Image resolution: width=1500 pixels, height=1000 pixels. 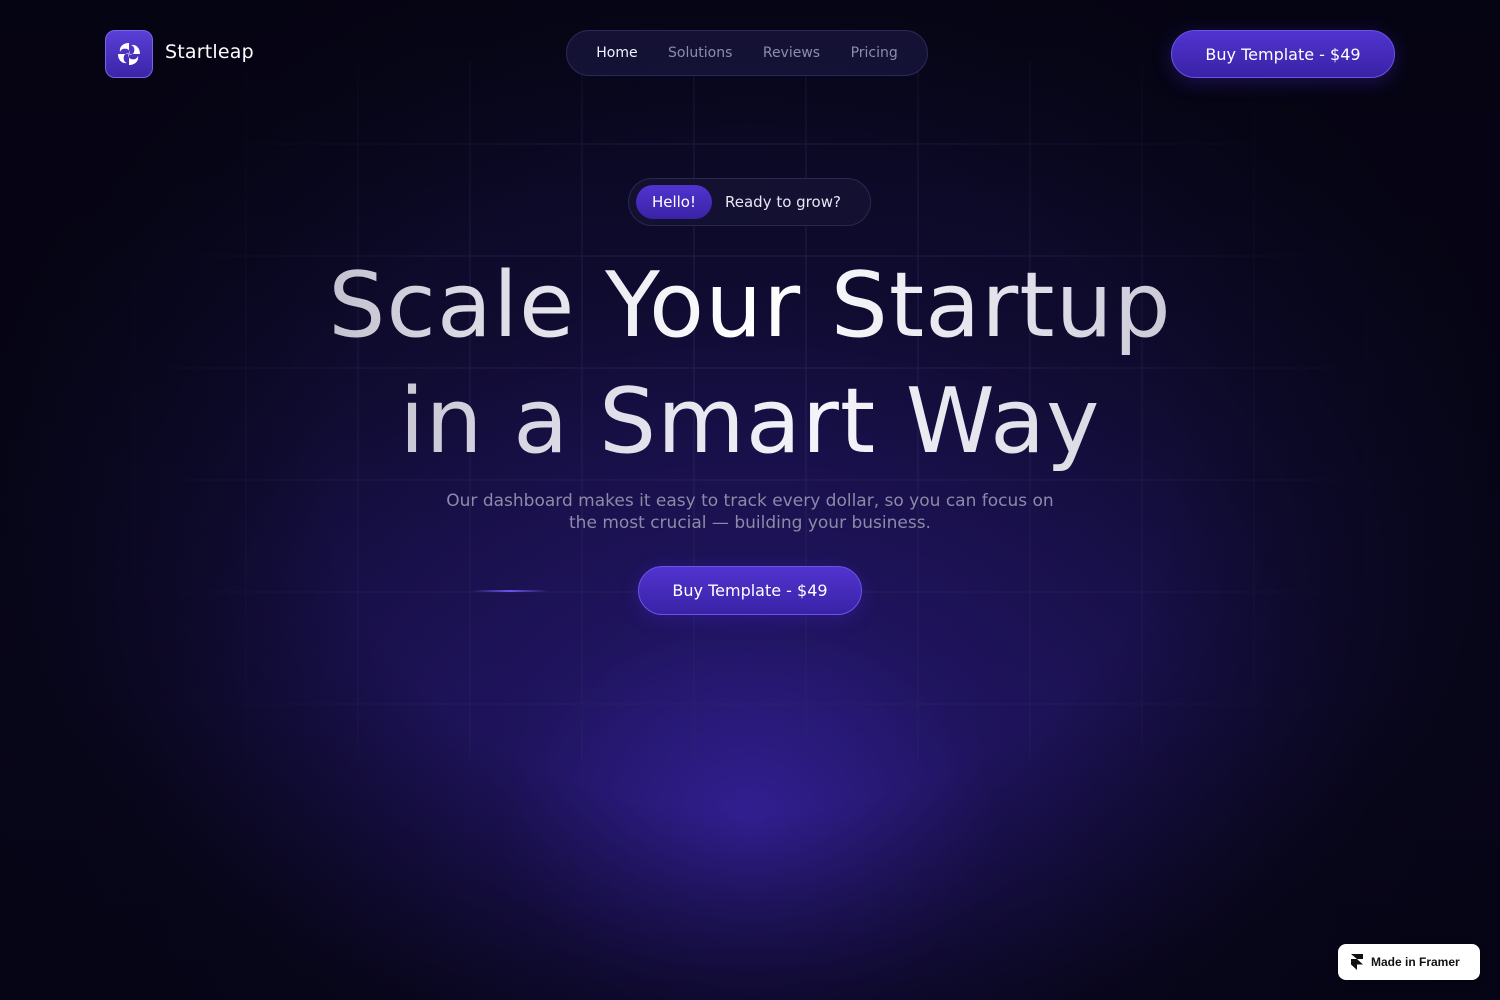 What do you see at coordinates (750, 422) in the screenshot?
I see `headline-line-2: in a Smart Way` at bounding box center [750, 422].